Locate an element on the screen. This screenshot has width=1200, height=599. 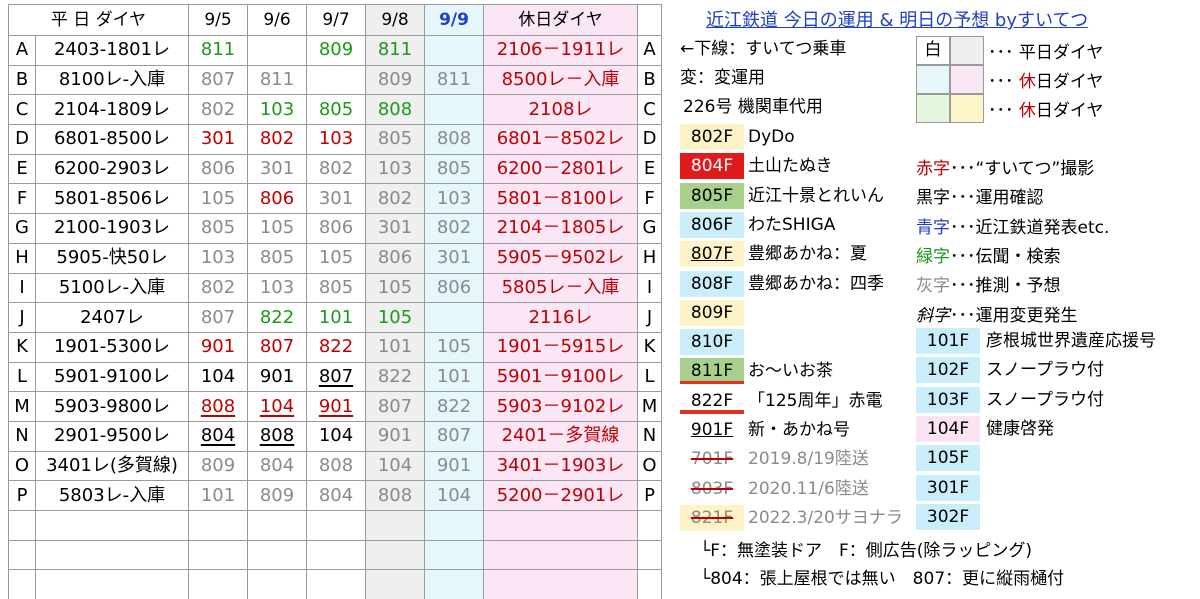
car-desc: わたSHIGA is located at coordinates (792, 224).